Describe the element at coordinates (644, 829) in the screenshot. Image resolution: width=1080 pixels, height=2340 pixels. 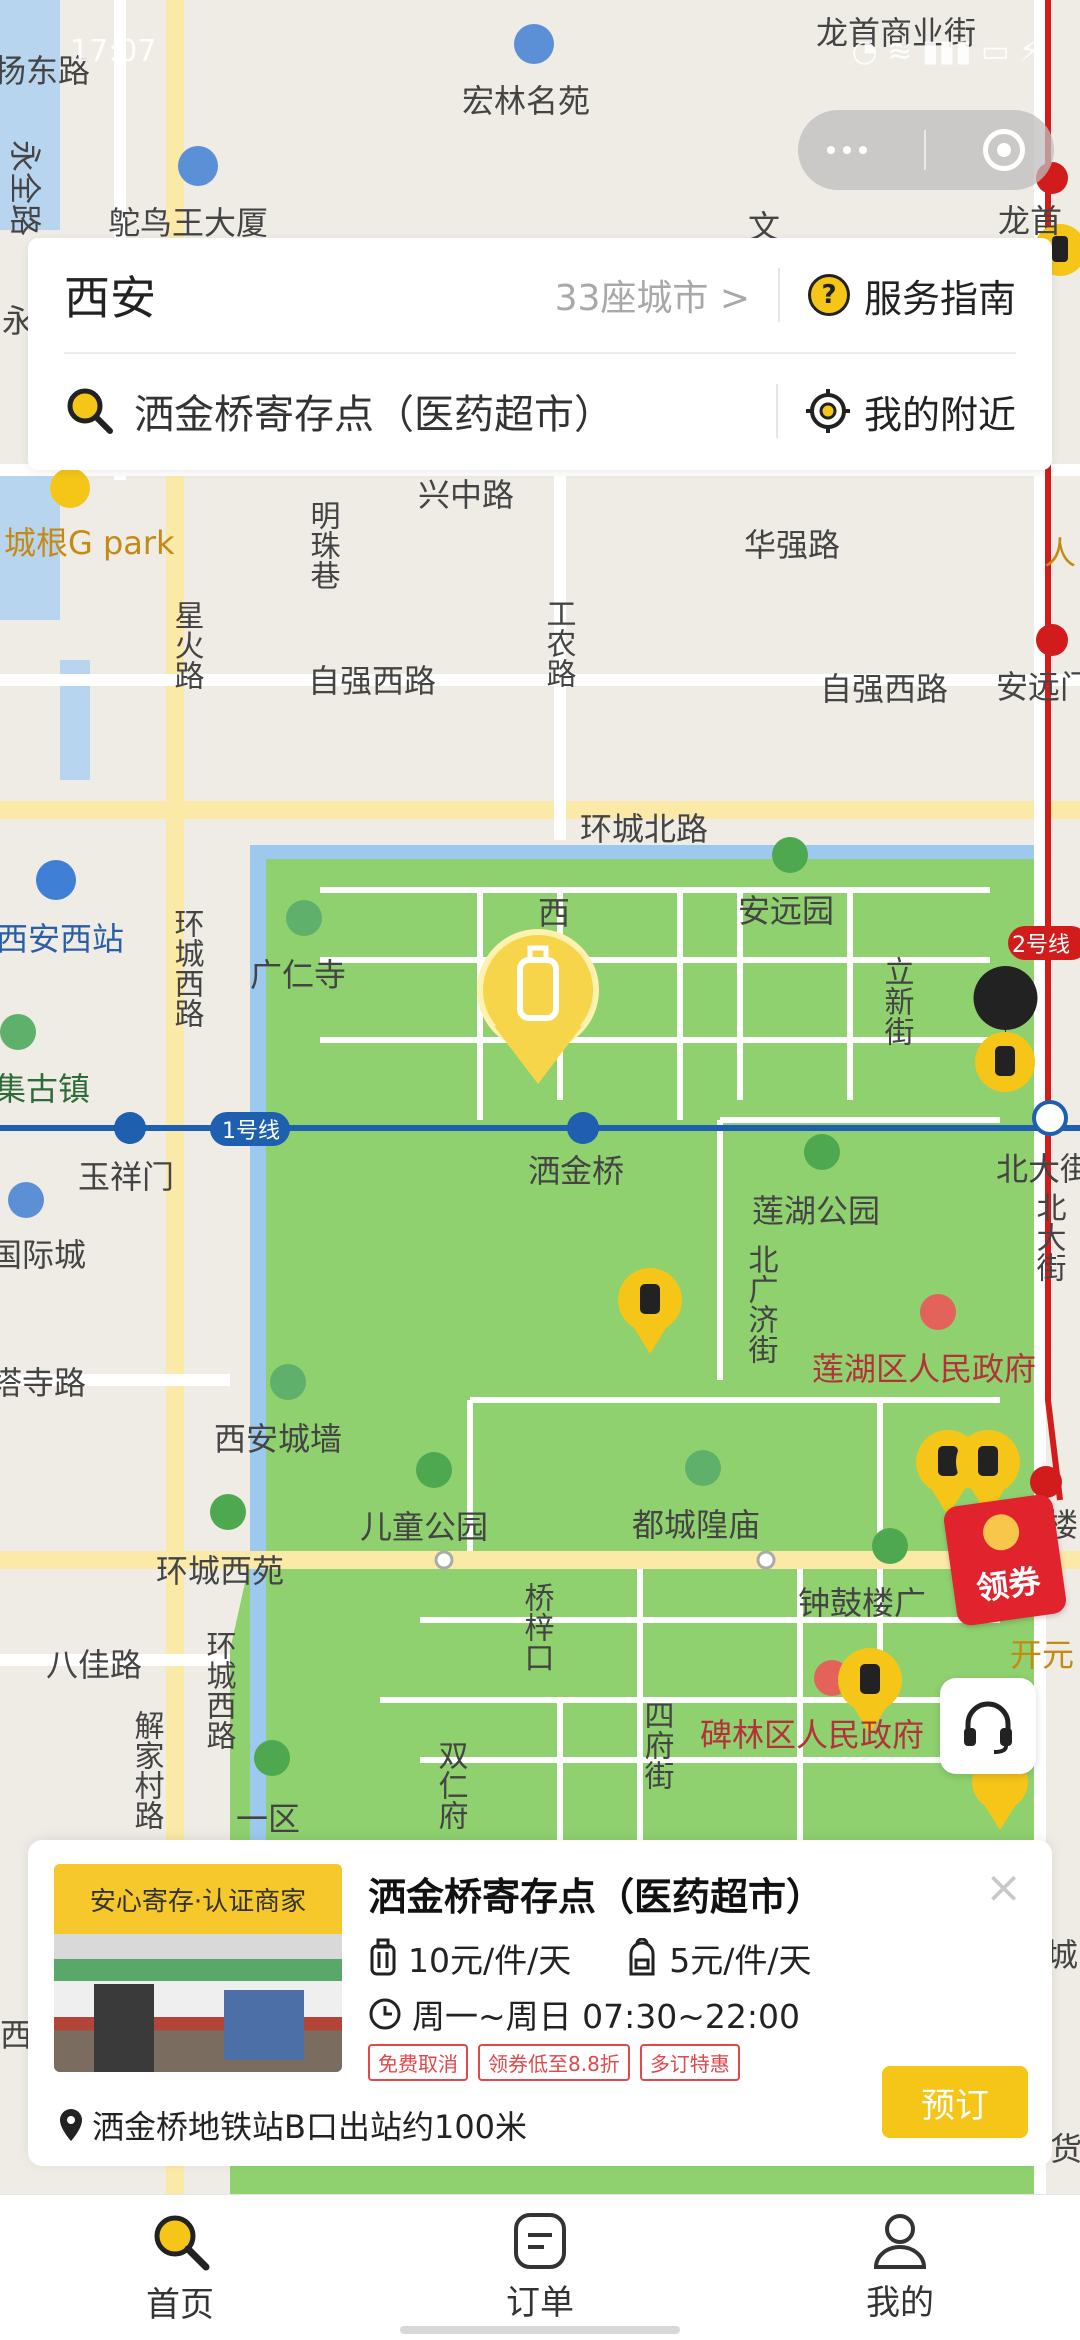
I see `map-label: 环城北路` at that location.